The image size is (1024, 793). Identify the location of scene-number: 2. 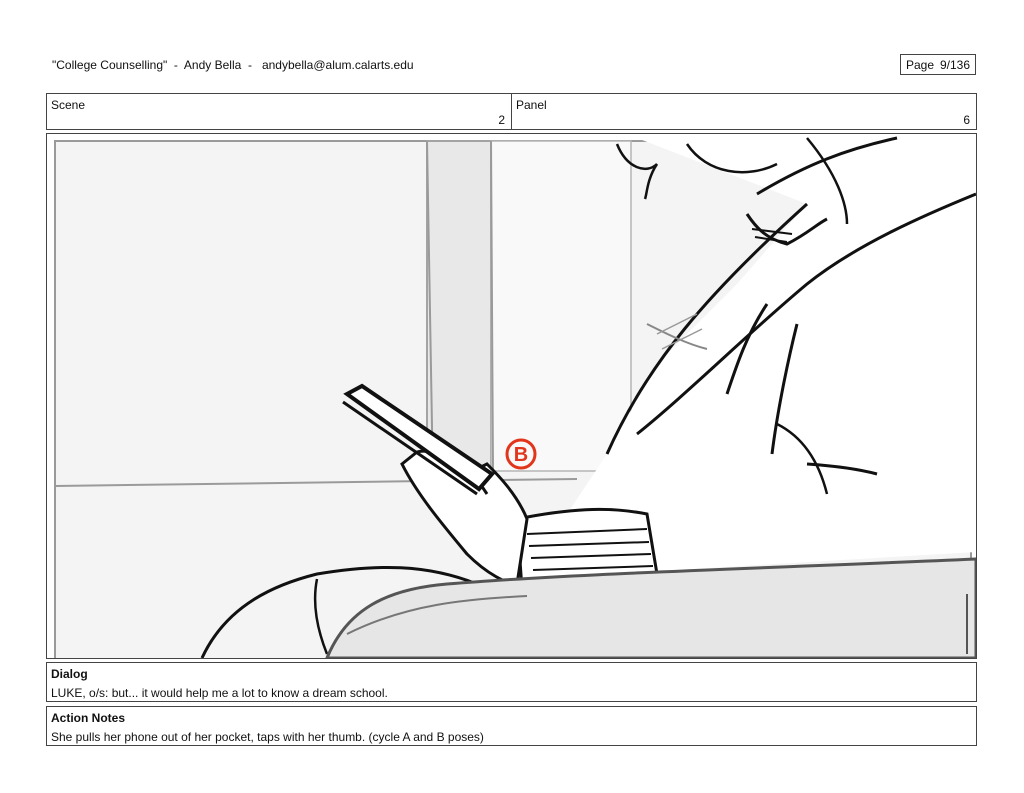
(501, 120).